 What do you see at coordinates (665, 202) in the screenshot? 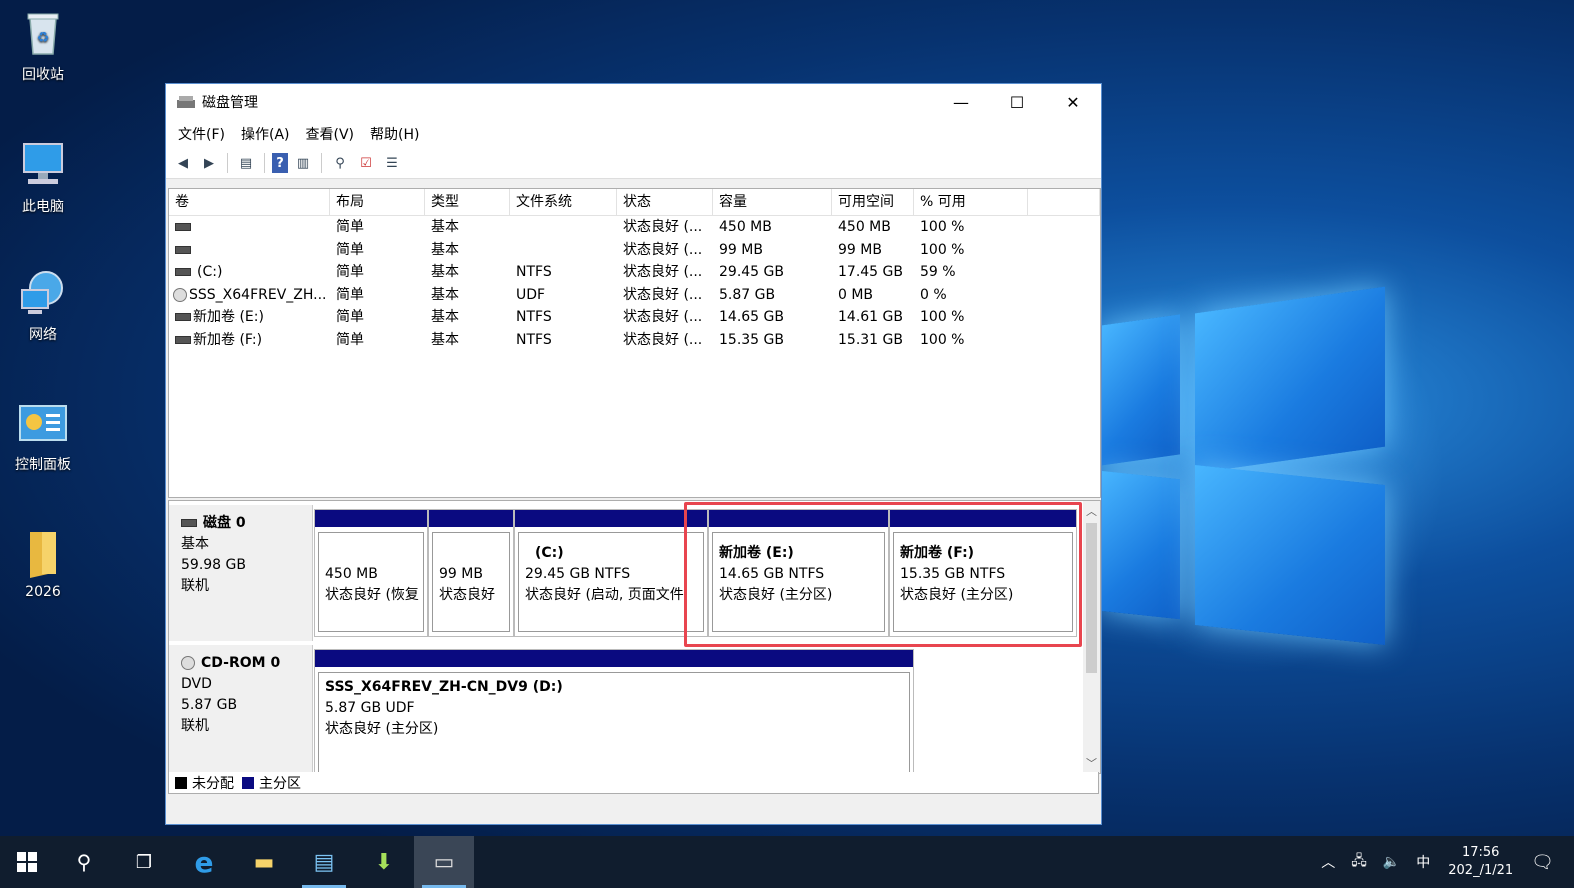
I see `column-header-status: 状态` at bounding box center [665, 202].